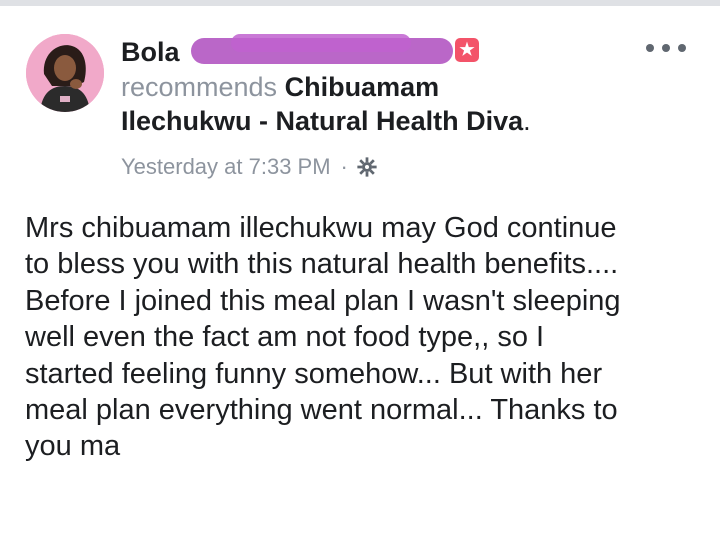 Image resolution: width=720 pixels, height=539 pixels. I want to click on redaction-scribble, so click(321, 43).